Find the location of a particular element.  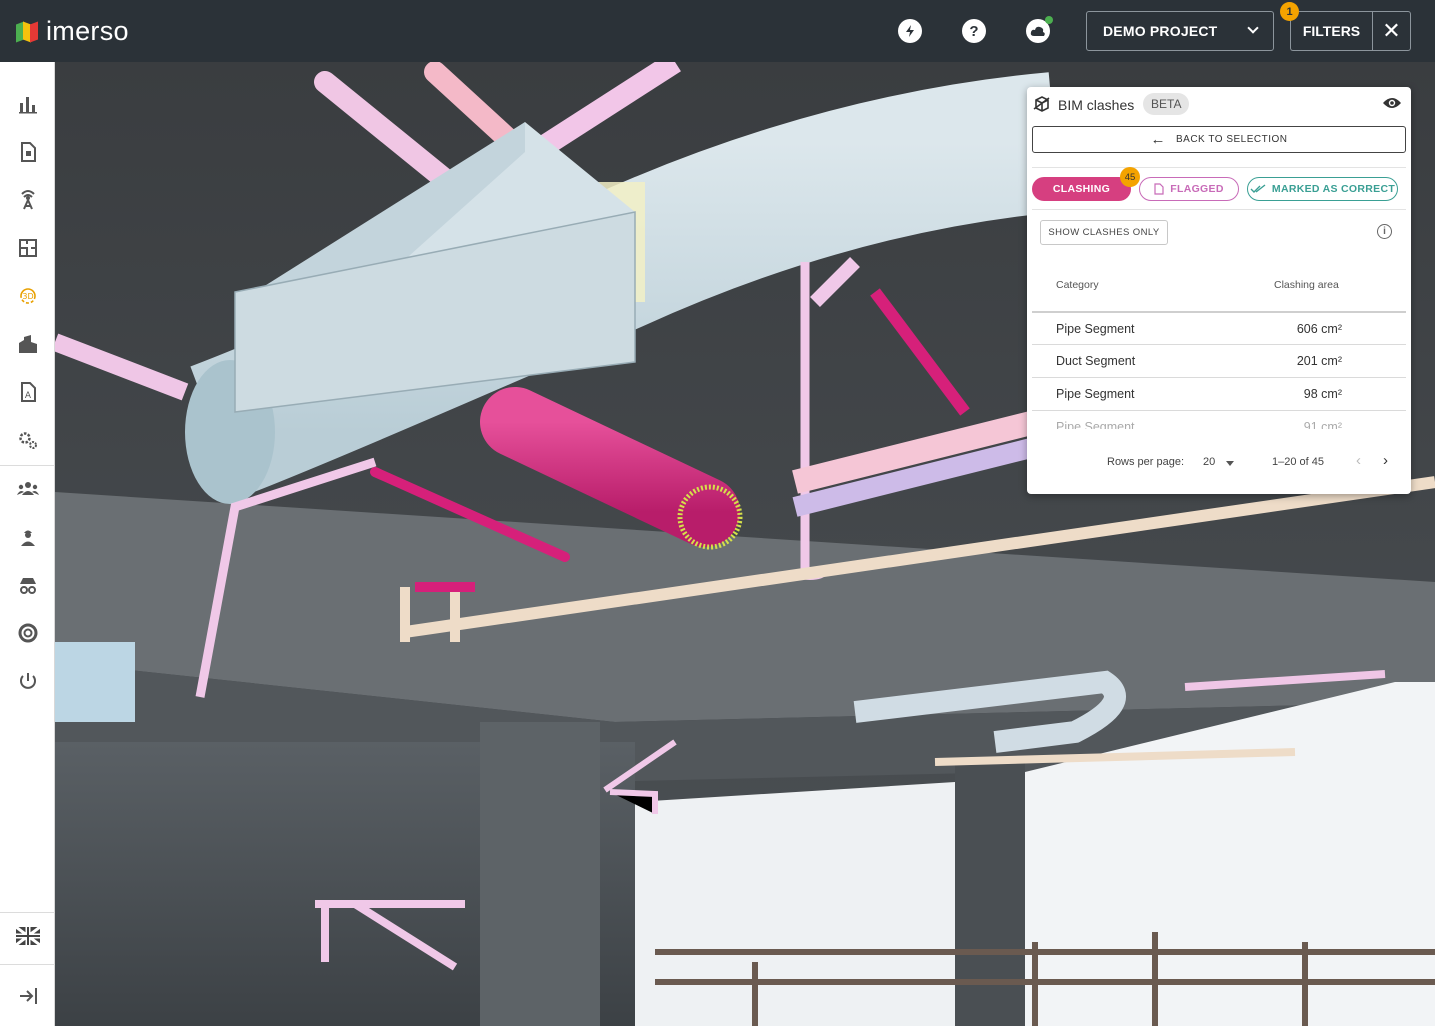

back-to-selection-button: ← BACK TO SELECTION is located at coordinates (1219, 139).